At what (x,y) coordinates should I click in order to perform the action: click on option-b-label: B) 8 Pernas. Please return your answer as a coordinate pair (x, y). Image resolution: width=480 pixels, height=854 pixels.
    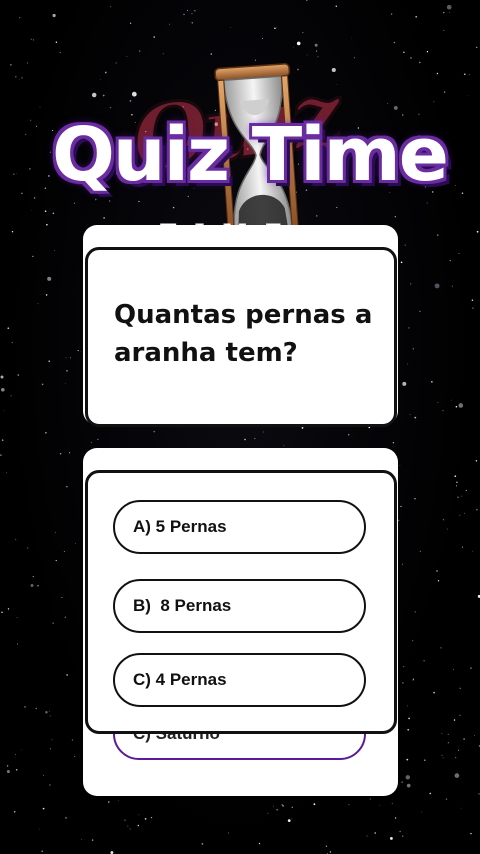
    Looking at the image, I should click on (182, 605).